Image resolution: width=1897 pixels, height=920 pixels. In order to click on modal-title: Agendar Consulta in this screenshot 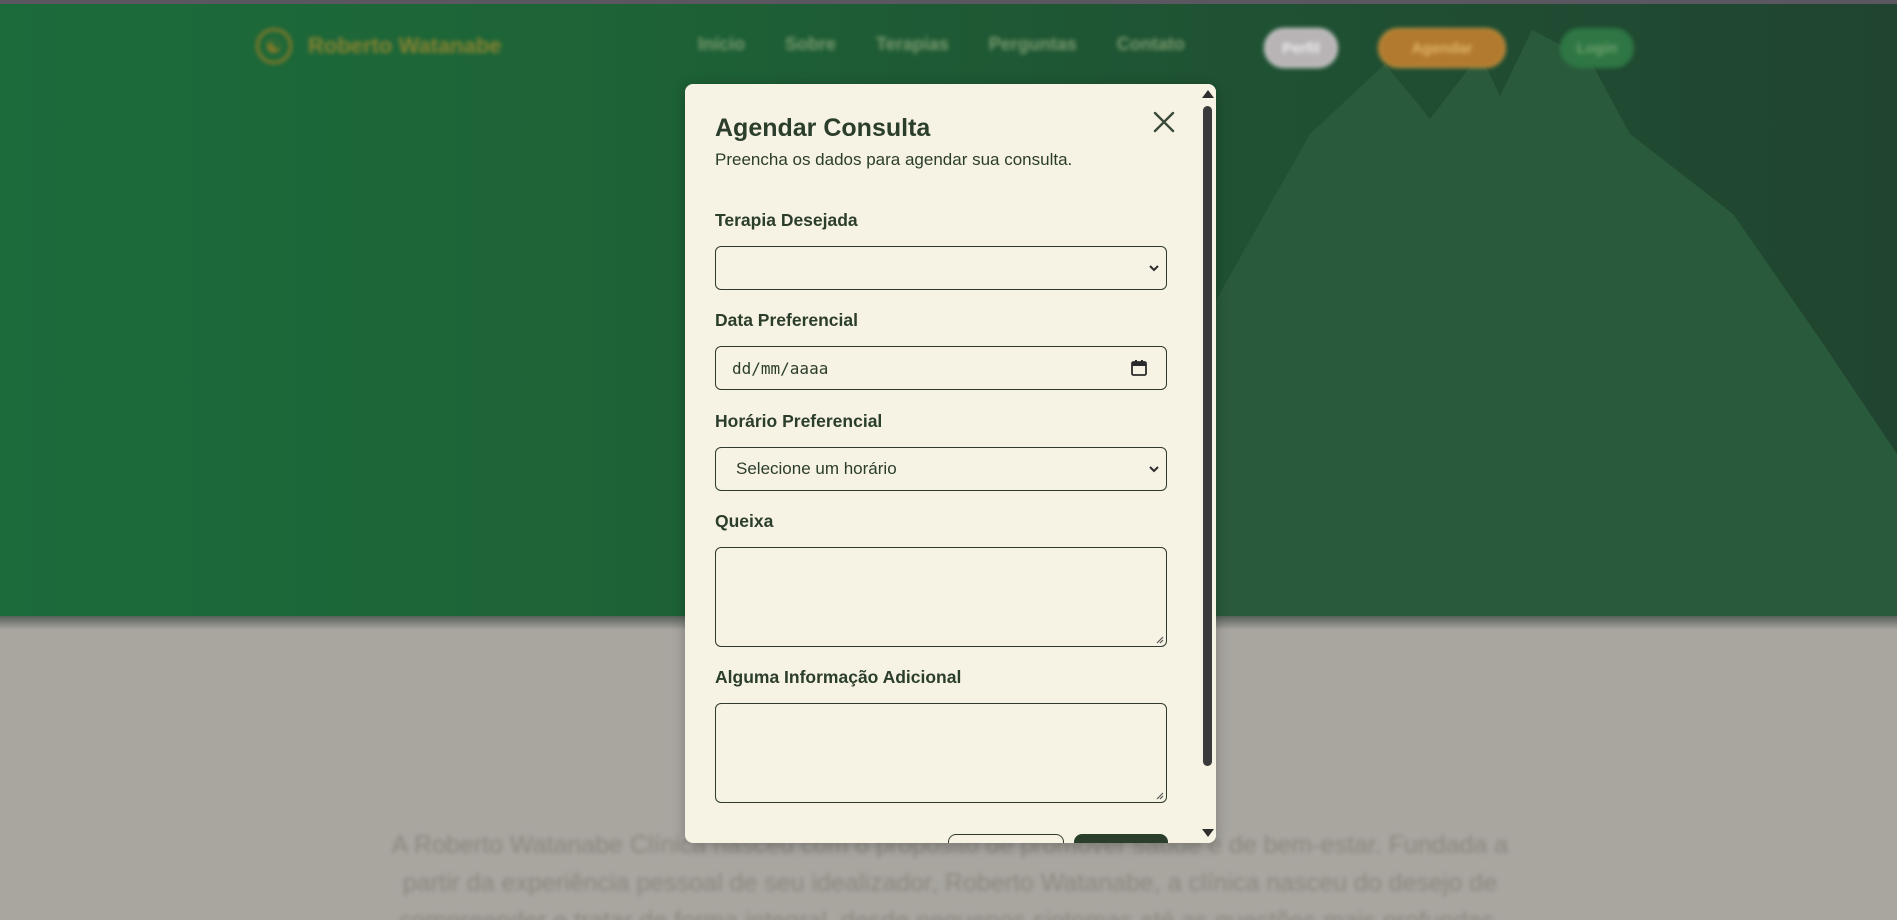, I will do `click(823, 128)`.